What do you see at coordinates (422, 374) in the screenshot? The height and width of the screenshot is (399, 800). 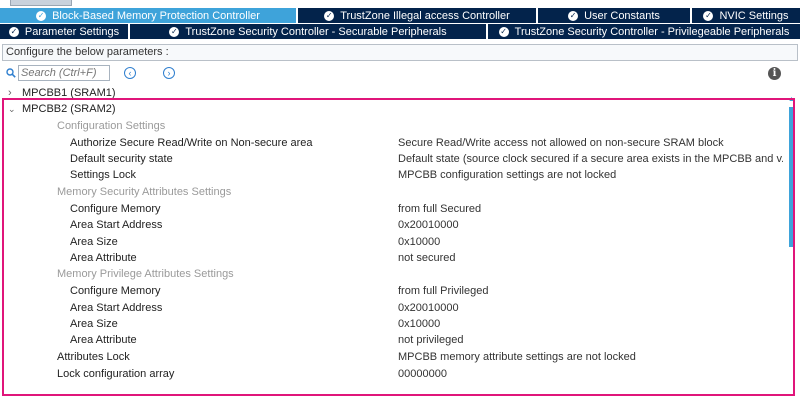 I see `param-lock-array-value: 00000000` at bounding box center [422, 374].